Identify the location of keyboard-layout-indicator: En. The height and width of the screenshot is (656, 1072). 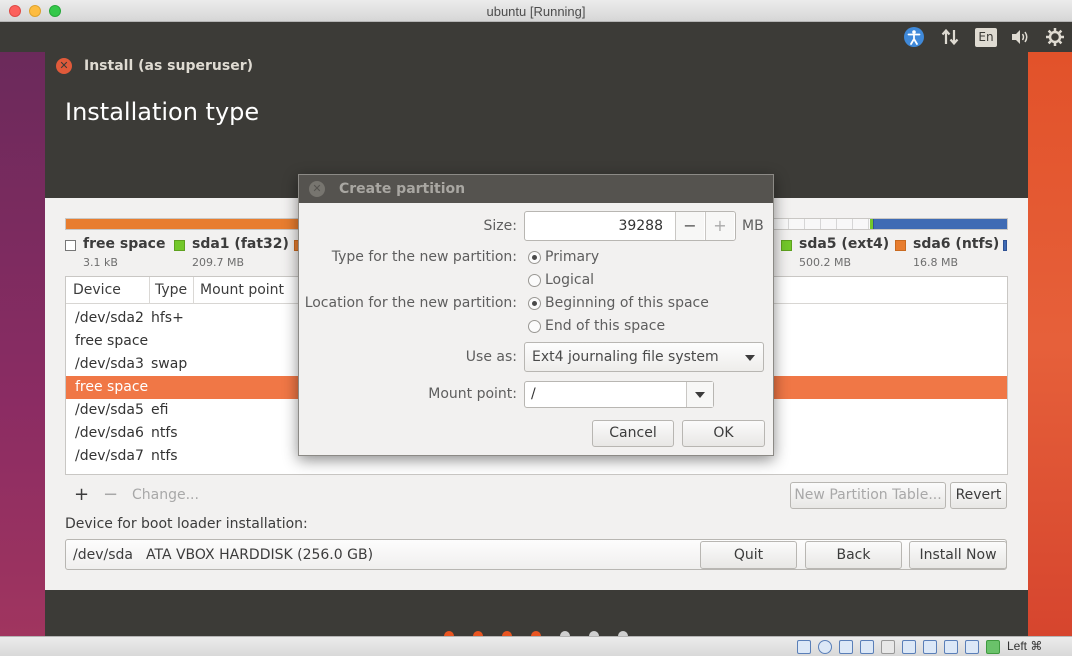
(986, 37).